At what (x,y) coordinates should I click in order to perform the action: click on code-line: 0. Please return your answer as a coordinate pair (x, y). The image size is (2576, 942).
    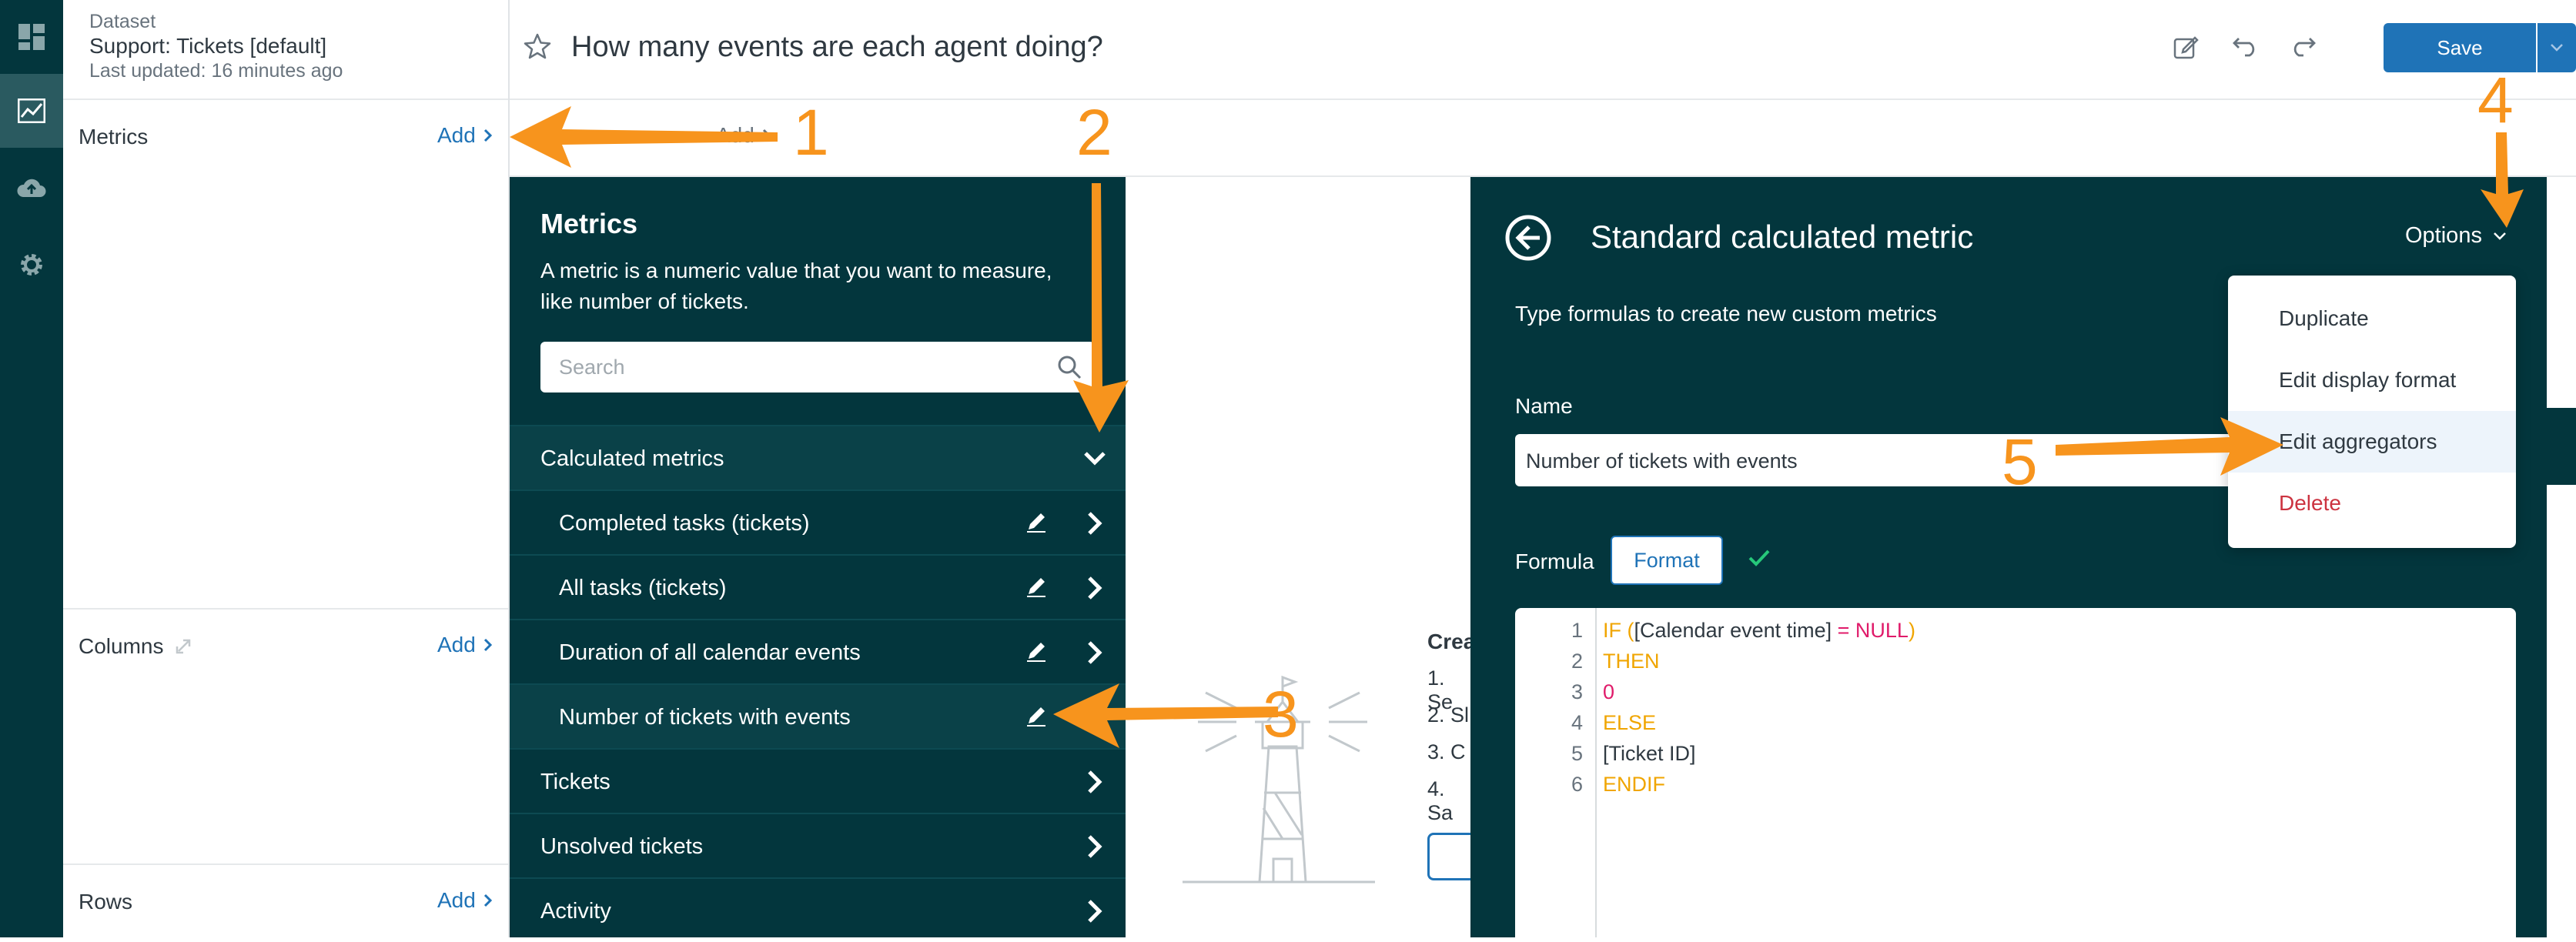
    Looking at the image, I should click on (1609, 691).